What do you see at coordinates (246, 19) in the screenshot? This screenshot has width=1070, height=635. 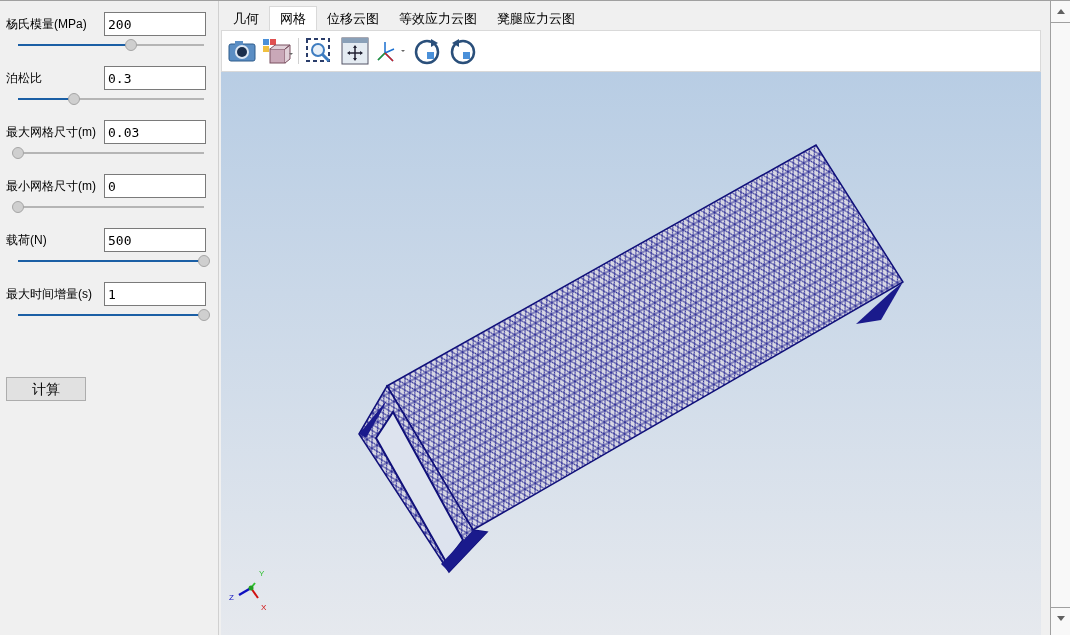 I see `tab: 几何` at bounding box center [246, 19].